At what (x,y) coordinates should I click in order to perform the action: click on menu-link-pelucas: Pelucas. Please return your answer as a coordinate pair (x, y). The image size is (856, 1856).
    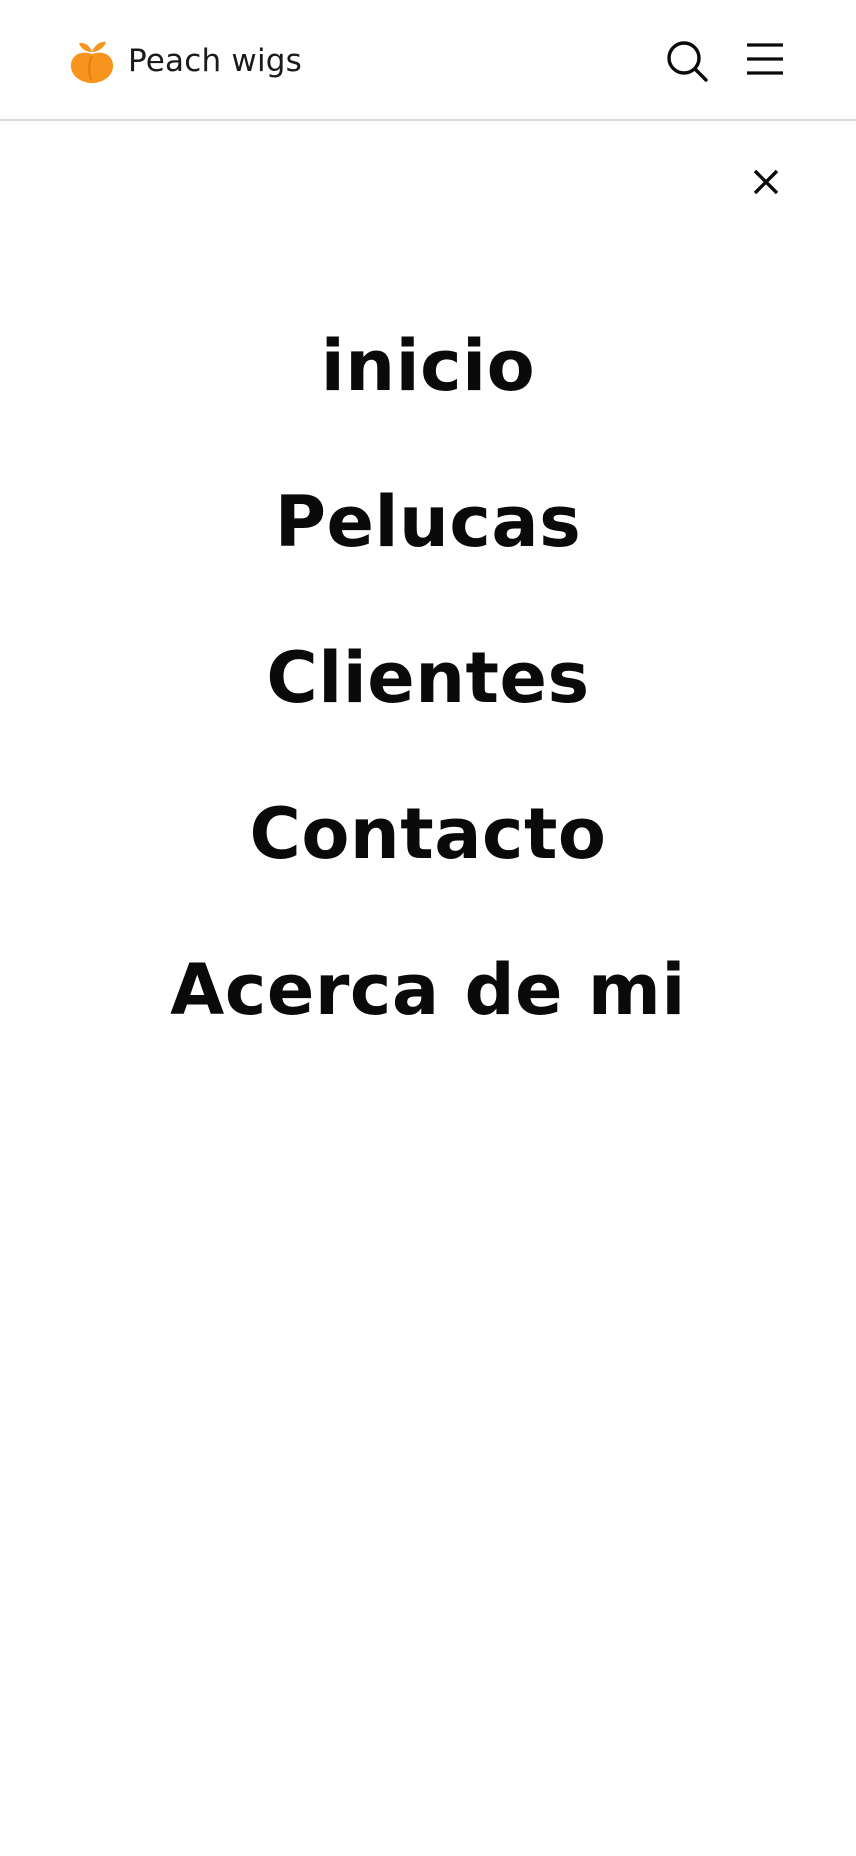
    Looking at the image, I should click on (428, 522).